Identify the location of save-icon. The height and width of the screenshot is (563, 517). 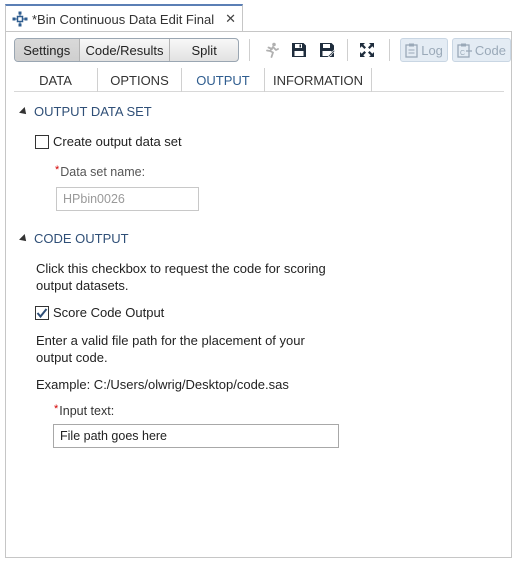
(299, 50).